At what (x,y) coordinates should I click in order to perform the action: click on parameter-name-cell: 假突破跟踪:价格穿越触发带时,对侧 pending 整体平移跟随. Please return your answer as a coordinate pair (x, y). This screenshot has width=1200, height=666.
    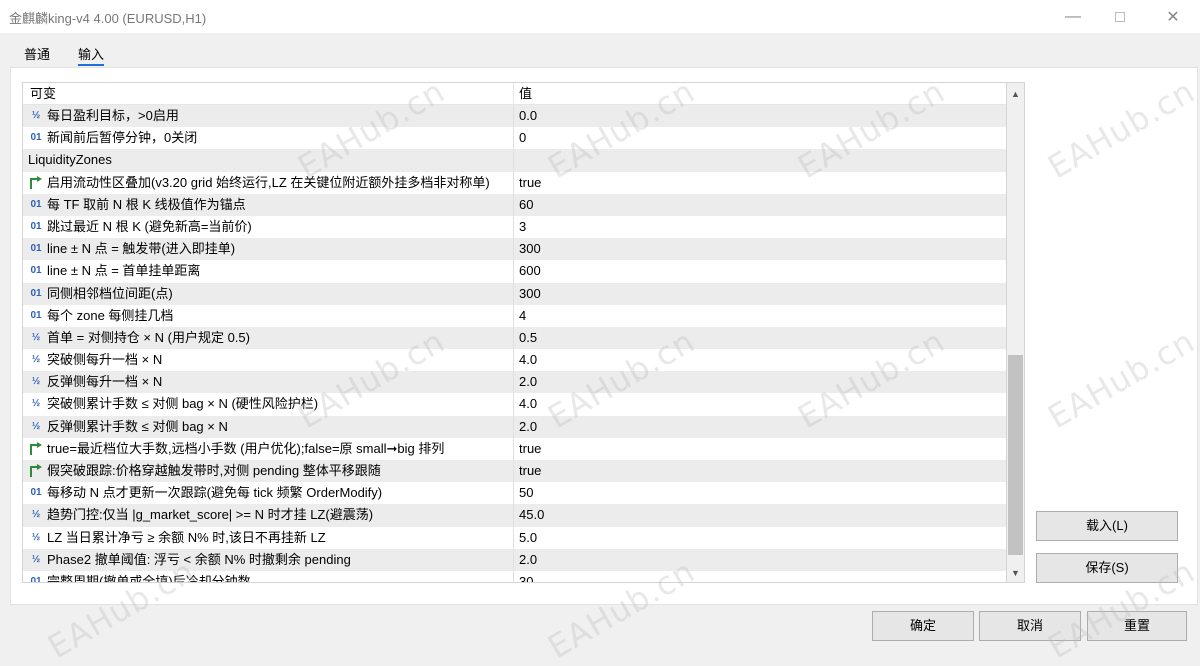
    Looking at the image, I should click on (268, 471).